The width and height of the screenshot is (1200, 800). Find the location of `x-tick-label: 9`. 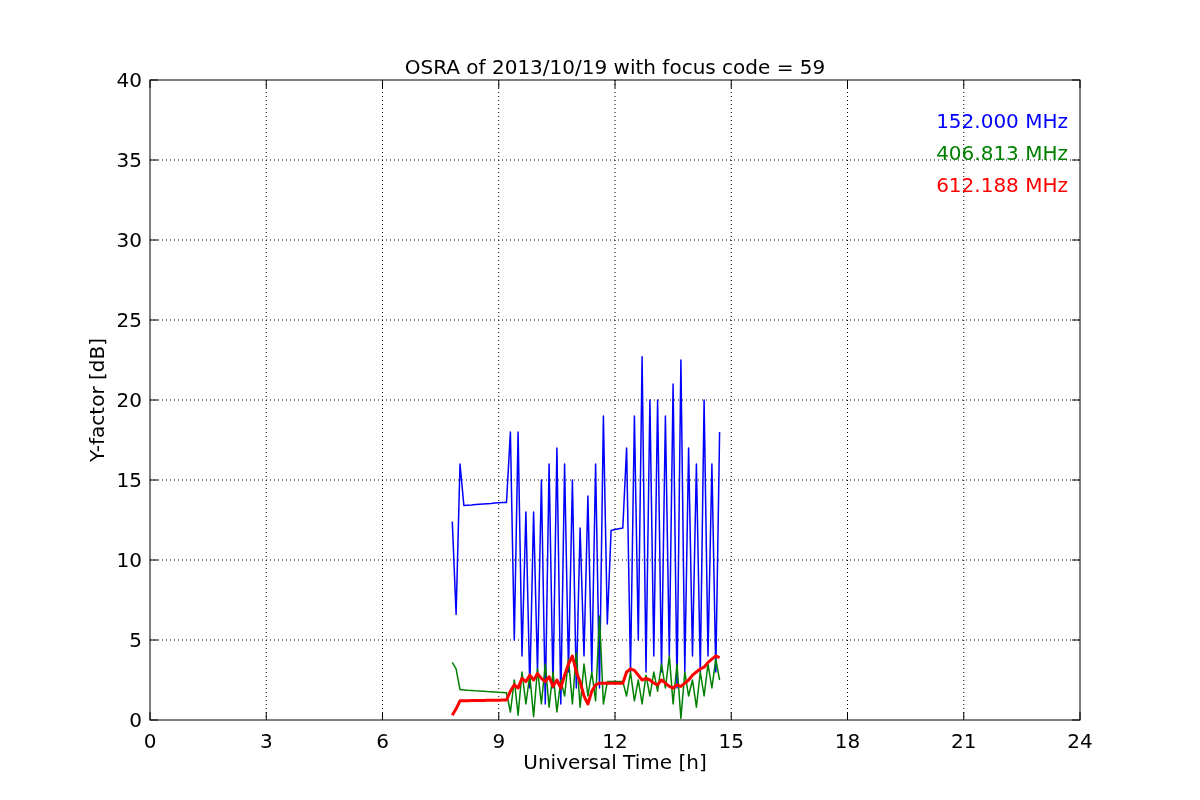

x-tick-label: 9 is located at coordinates (499, 741).